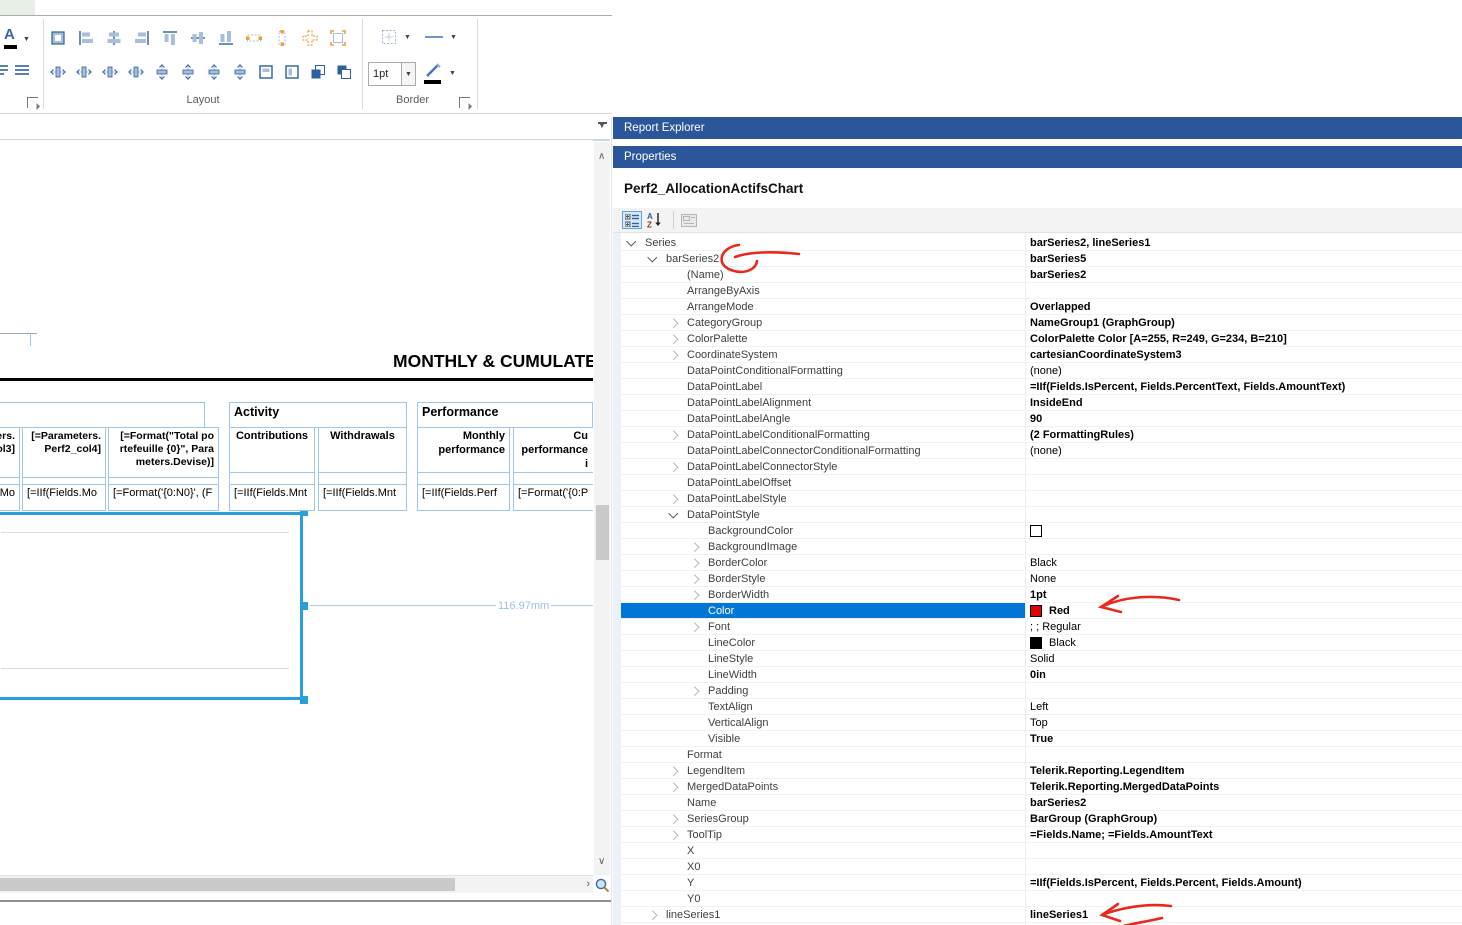 Image resolution: width=1462 pixels, height=925 pixels. Describe the element at coordinates (151, 606) in the screenshot. I see `selected-chart-item` at that location.